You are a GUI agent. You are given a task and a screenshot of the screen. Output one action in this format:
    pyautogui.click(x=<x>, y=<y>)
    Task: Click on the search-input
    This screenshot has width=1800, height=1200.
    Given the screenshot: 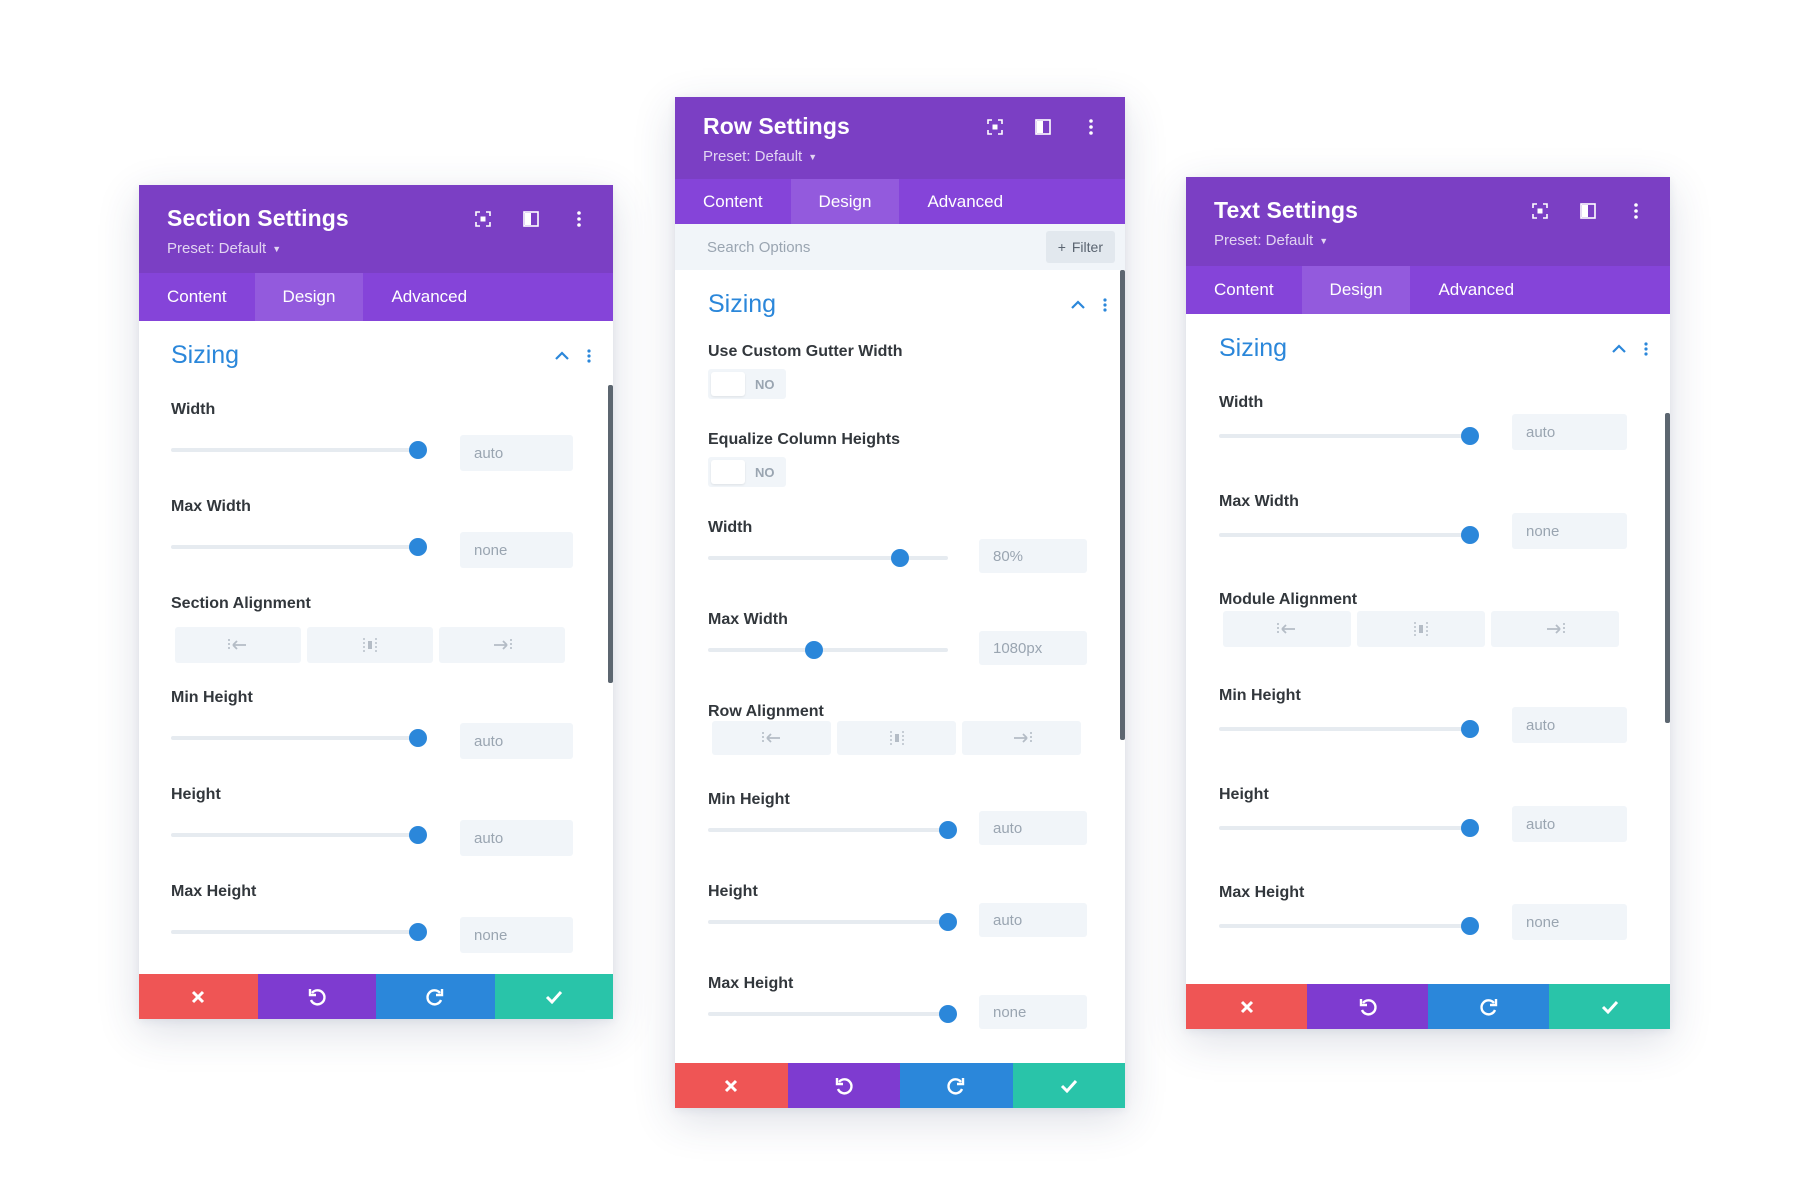 What is the action you would take?
    pyautogui.click(x=857, y=247)
    